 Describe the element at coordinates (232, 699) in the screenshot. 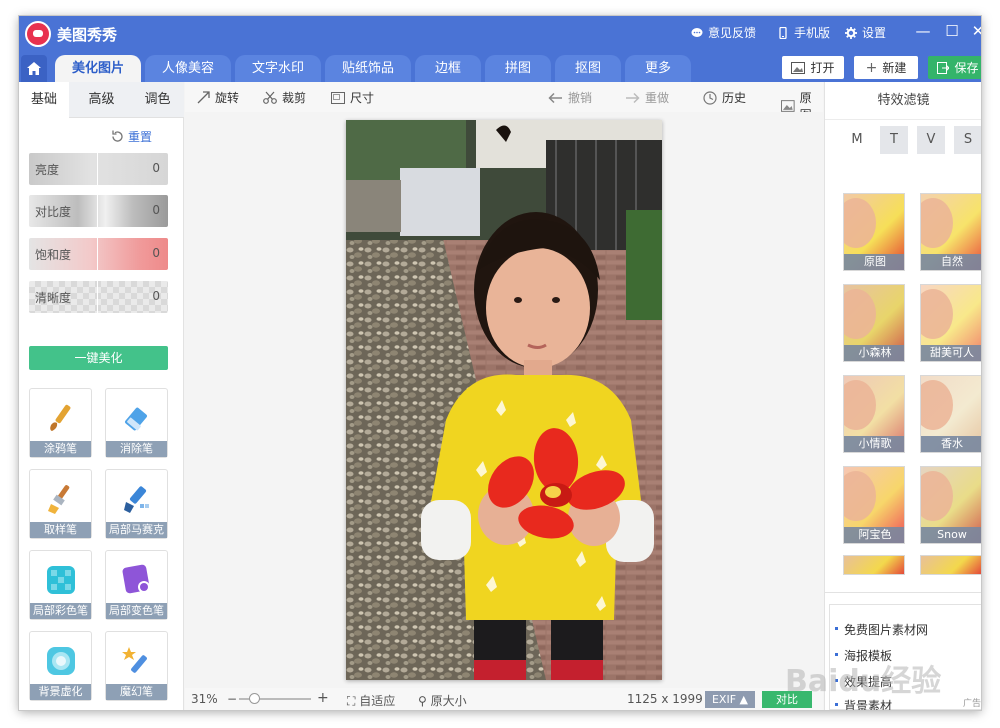

I see `zoom-out-button: −` at that location.